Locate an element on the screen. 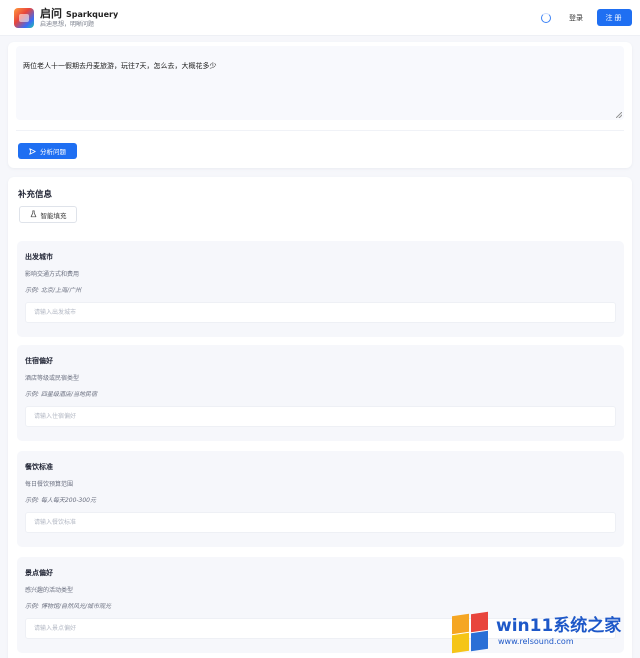 The width and height of the screenshot is (640, 658). watermark: win11系统之家 www.relsound.com is located at coordinates (545, 632).